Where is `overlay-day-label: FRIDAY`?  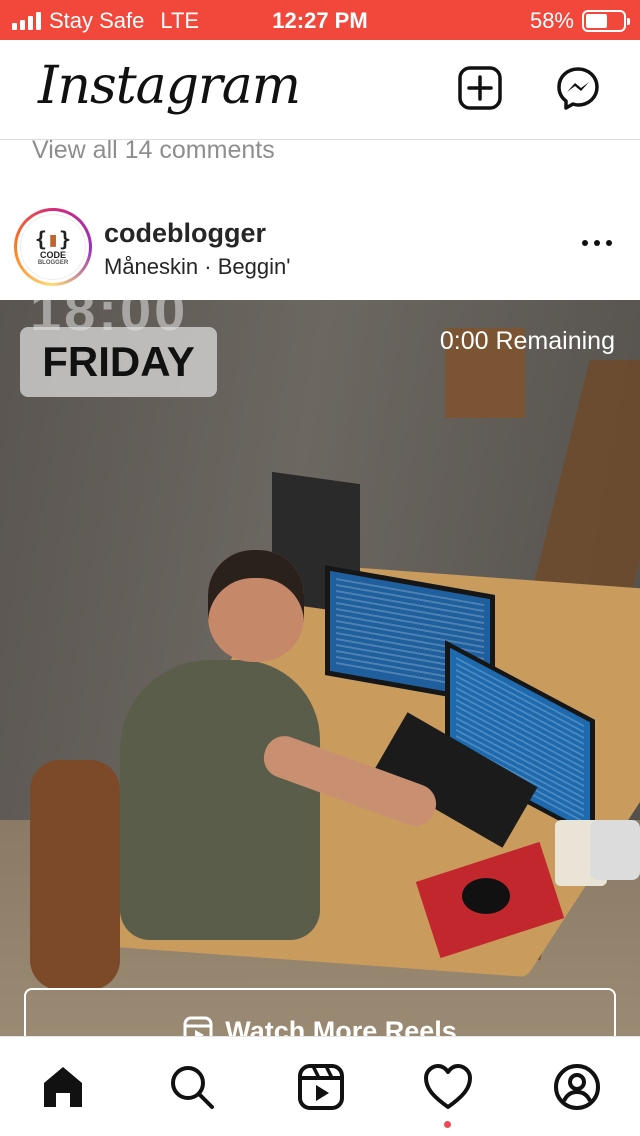 overlay-day-label: FRIDAY is located at coordinates (118, 362).